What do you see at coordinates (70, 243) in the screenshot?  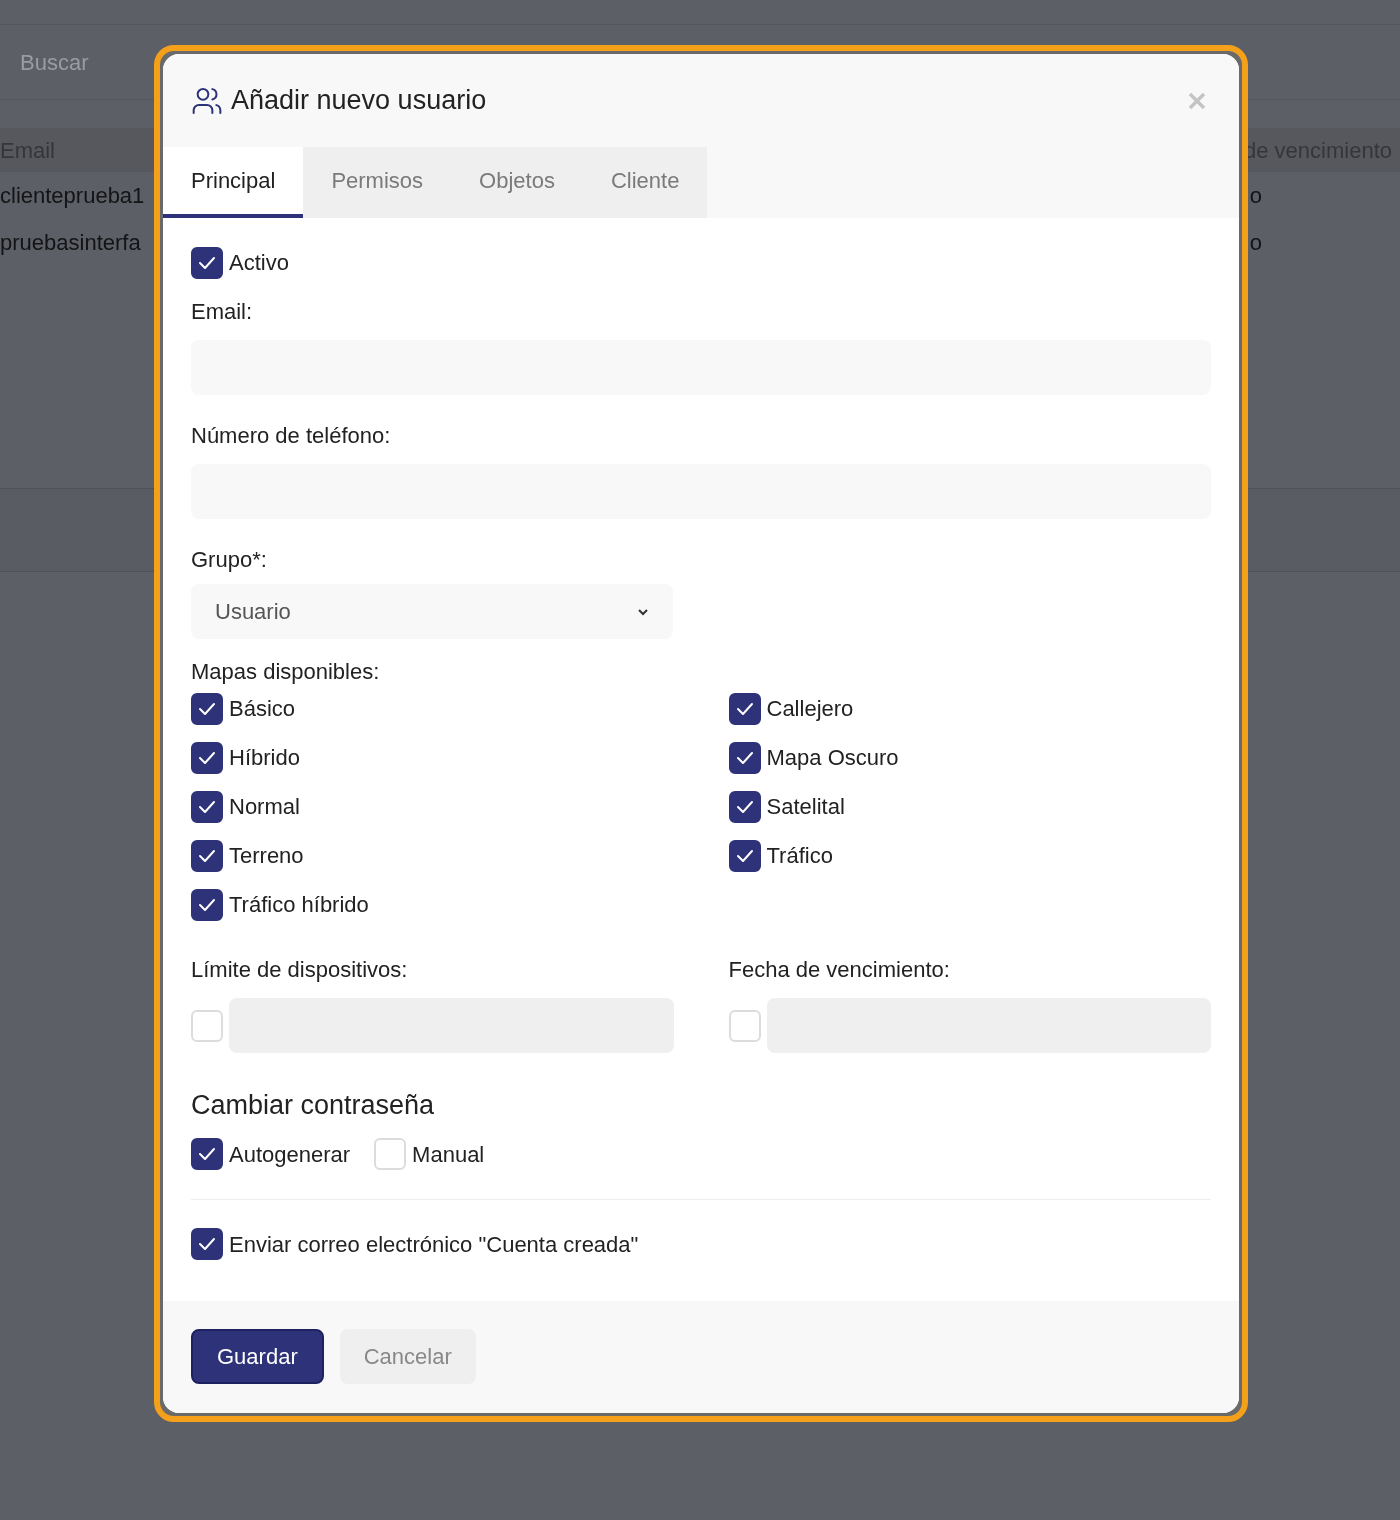 I see `table-cell-text: pruebasinterfa` at bounding box center [70, 243].